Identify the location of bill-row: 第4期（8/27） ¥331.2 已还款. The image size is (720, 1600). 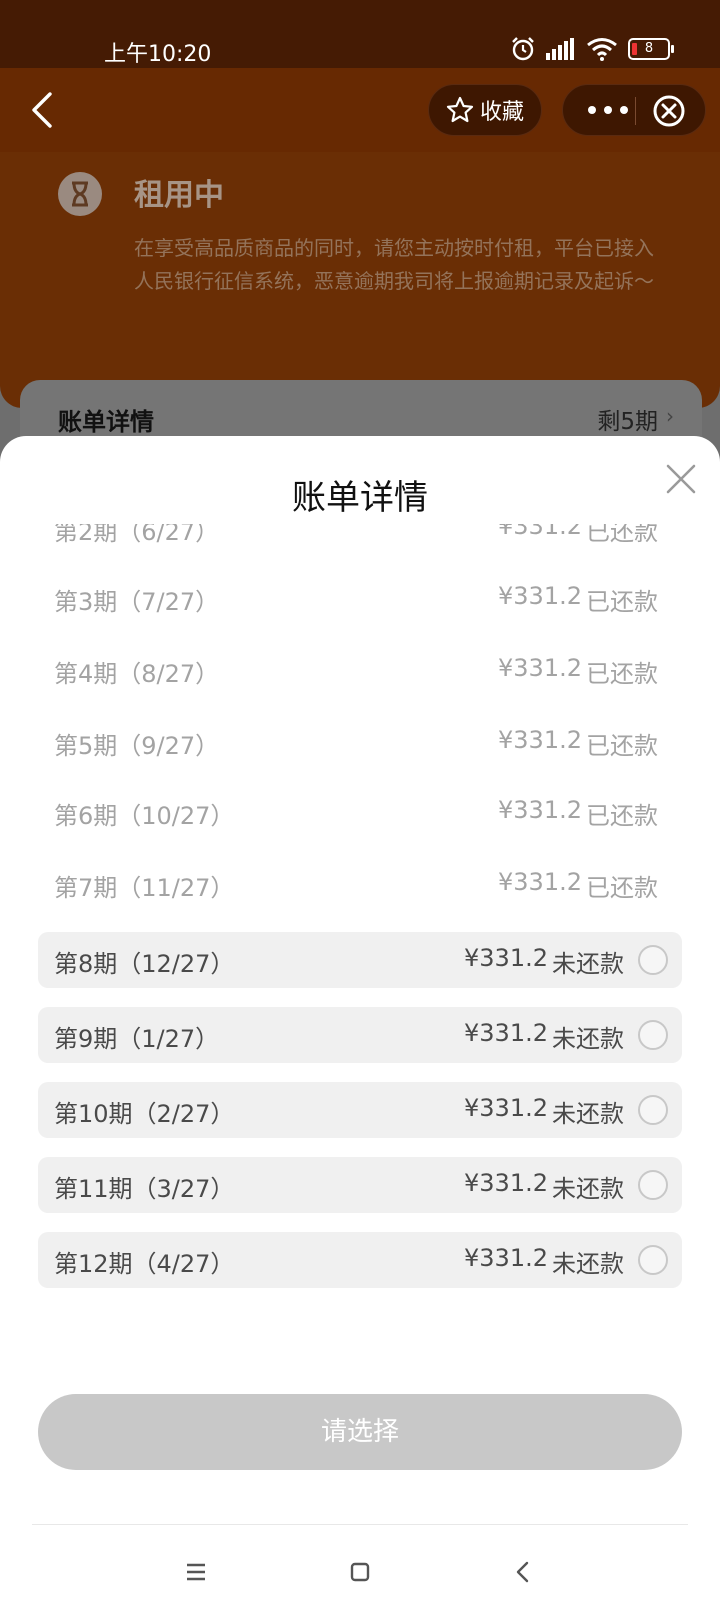
(360, 670).